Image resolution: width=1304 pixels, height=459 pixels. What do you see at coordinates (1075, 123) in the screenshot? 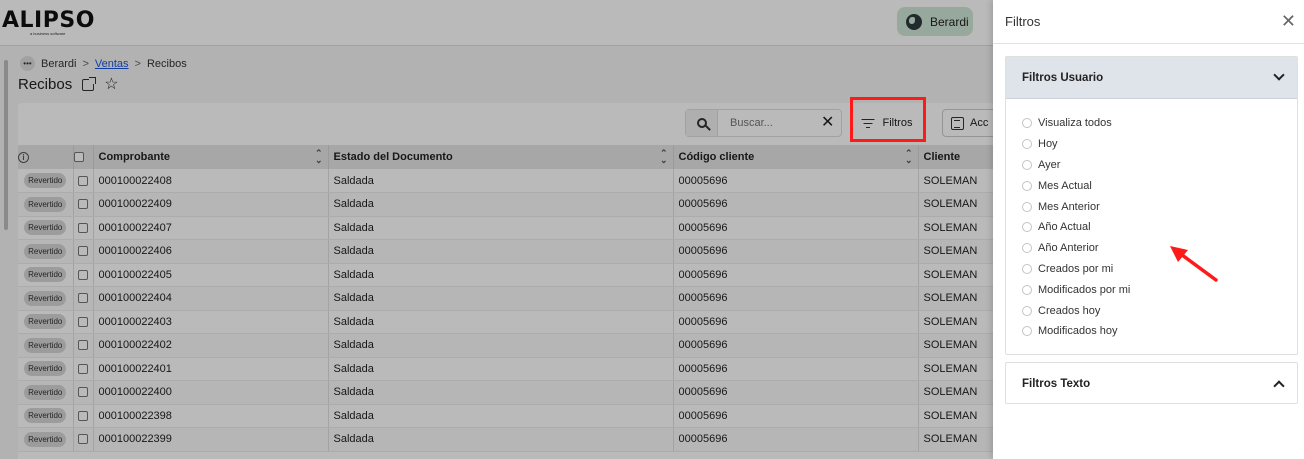
I see `filter-option-label: Visualiza todos` at bounding box center [1075, 123].